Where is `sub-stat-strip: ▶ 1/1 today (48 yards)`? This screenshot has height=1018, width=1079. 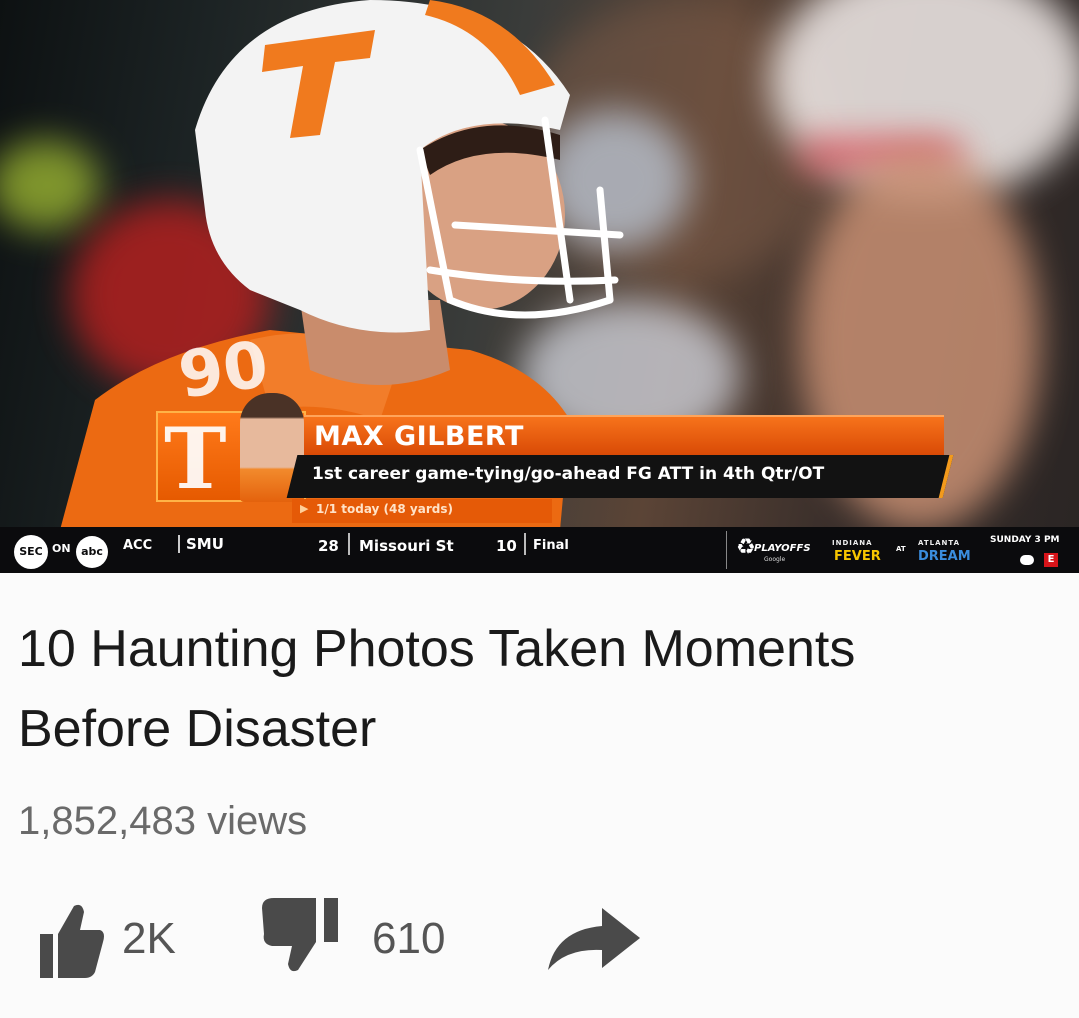 sub-stat-strip: ▶ 1/1 today (48 yards) is located at coordinates (422, 511).